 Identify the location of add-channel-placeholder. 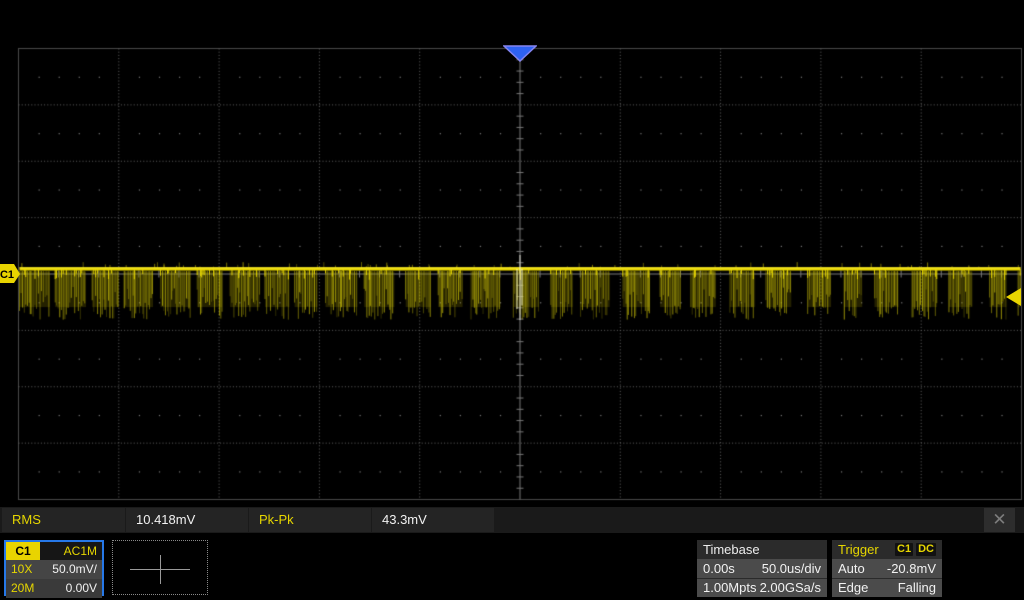
(160, 567).